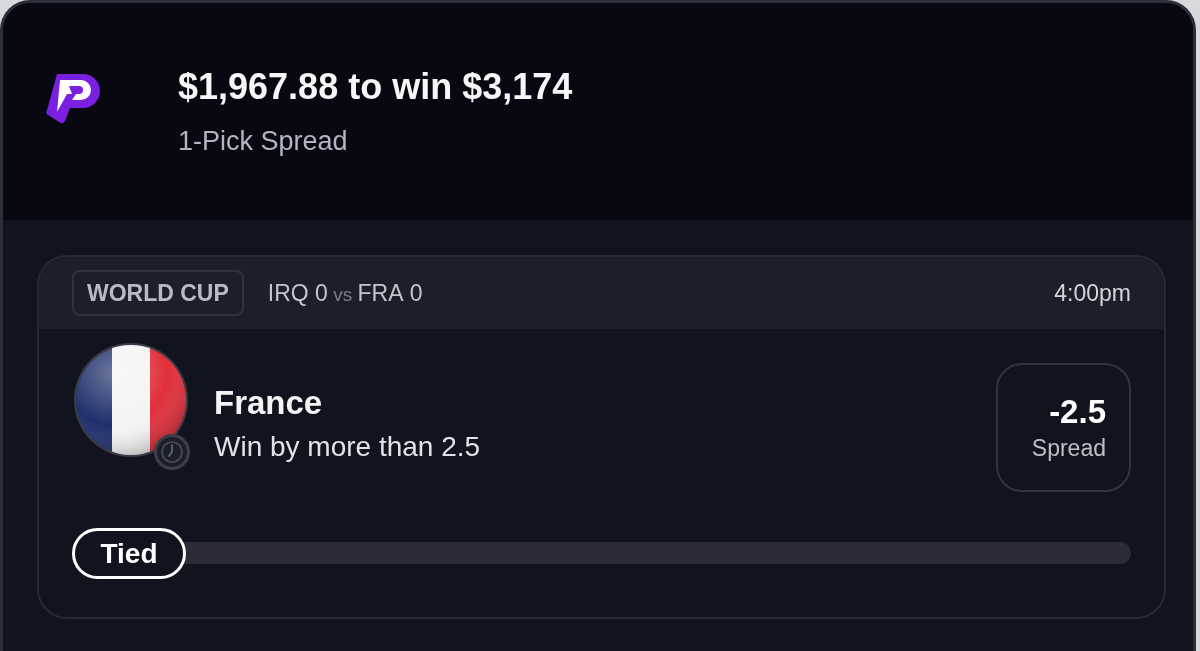 This screenshot has height=651, width=1200. What do you see at coordinates (1068, 448) in the screenshot?
I see `spread-label: Spread` at bounding box center [1068, 448].